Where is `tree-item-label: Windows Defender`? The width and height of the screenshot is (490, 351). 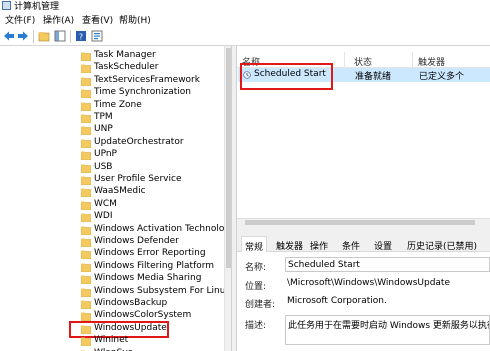
tree-item-label: Windows Defender is located at coordinates (136, 241).